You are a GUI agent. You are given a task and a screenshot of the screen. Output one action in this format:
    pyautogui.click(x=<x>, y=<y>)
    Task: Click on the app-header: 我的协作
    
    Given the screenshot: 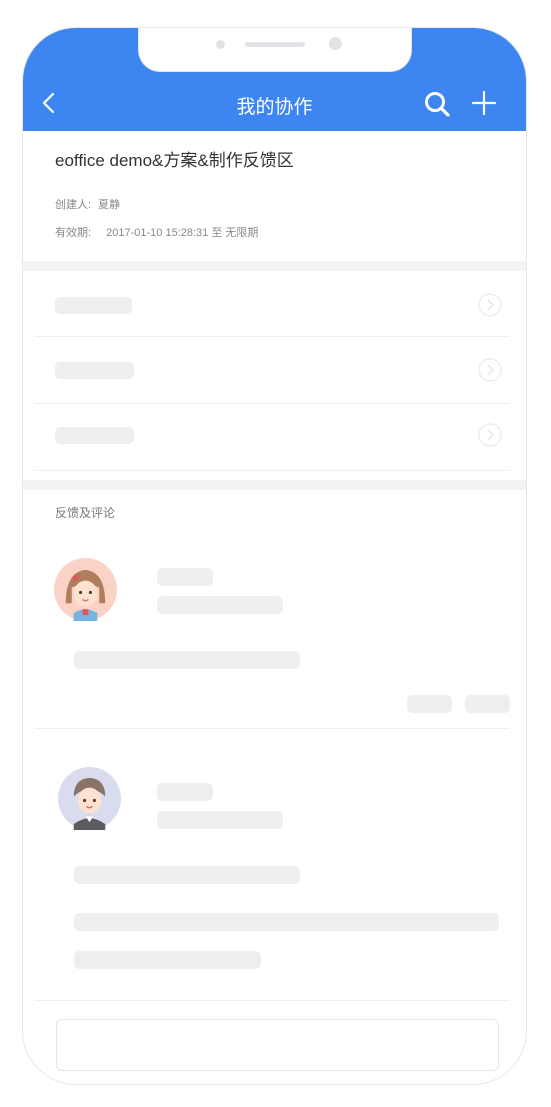 What is the action you would take?
    pyautogui.click(x=274, y=79)
    